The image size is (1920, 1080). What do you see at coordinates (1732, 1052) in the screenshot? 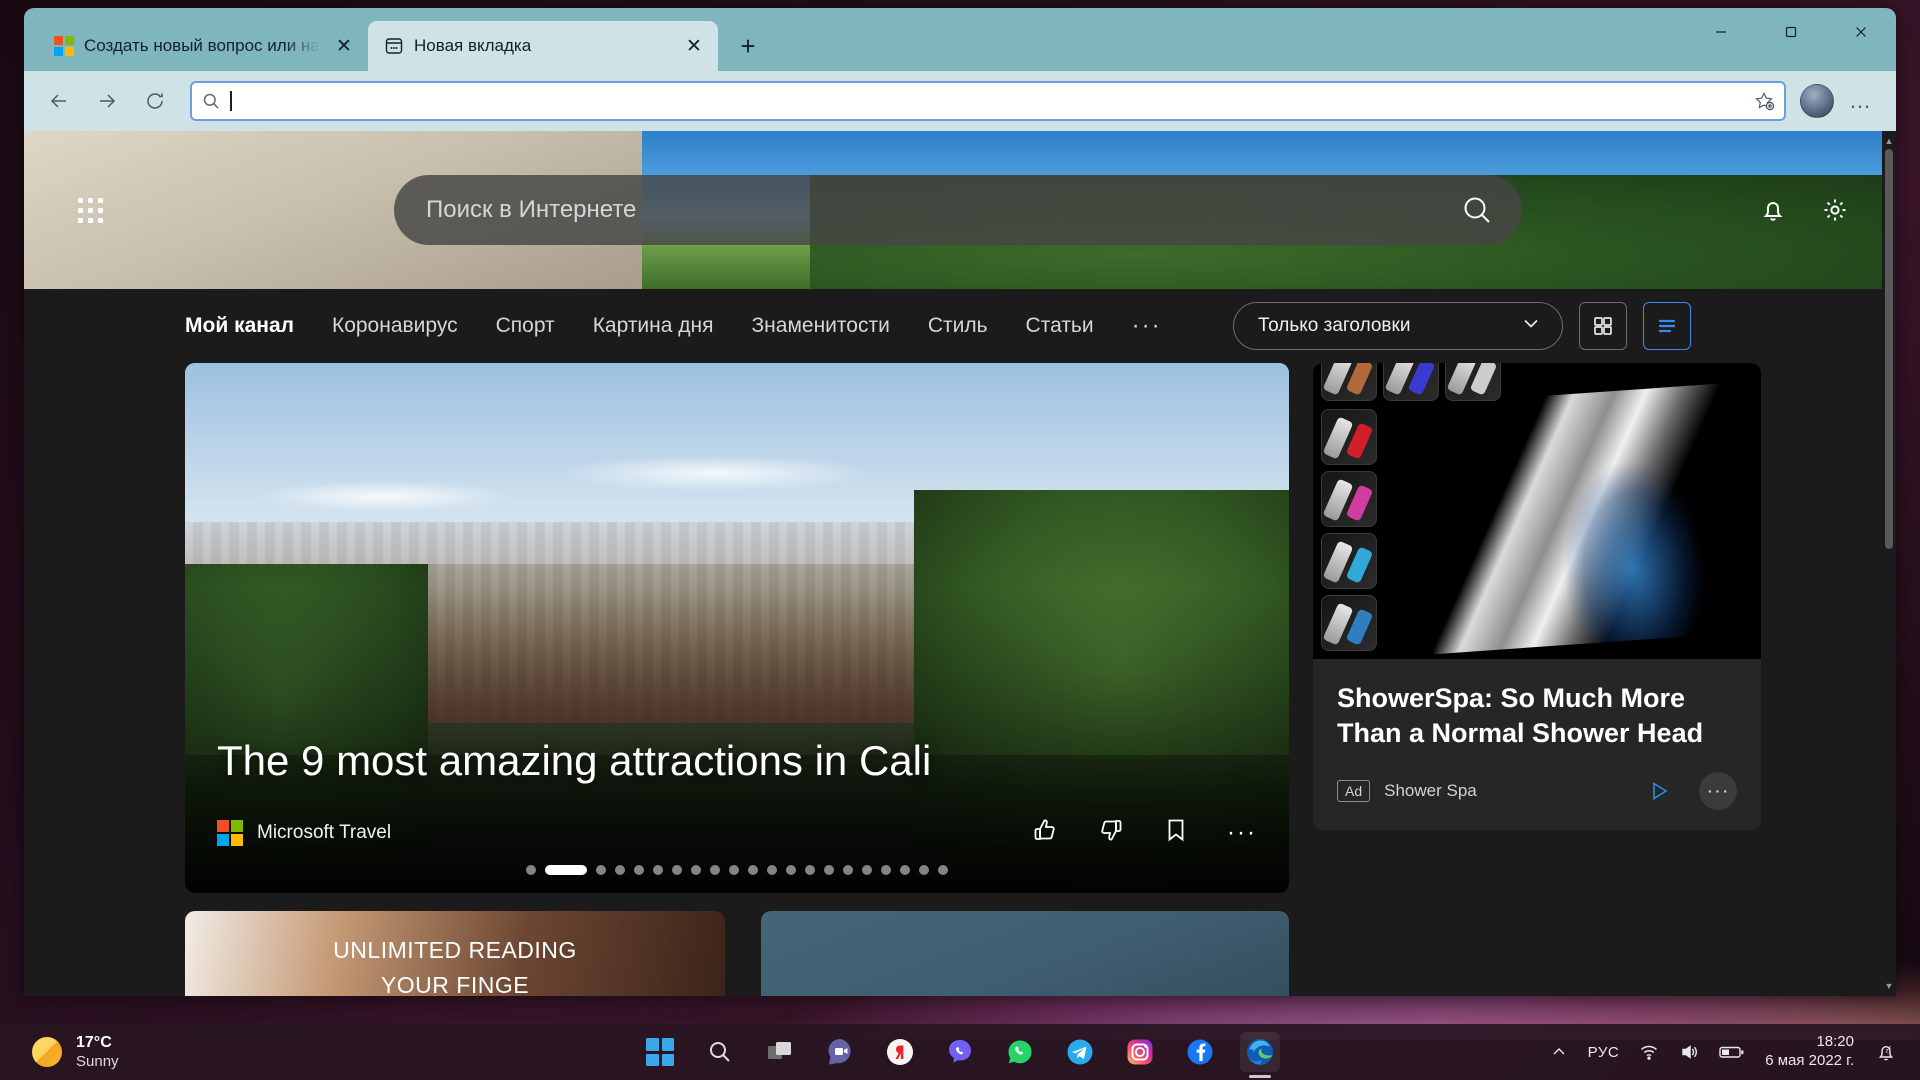
I see `battery-icon` at bounding box center [1732, 1052].